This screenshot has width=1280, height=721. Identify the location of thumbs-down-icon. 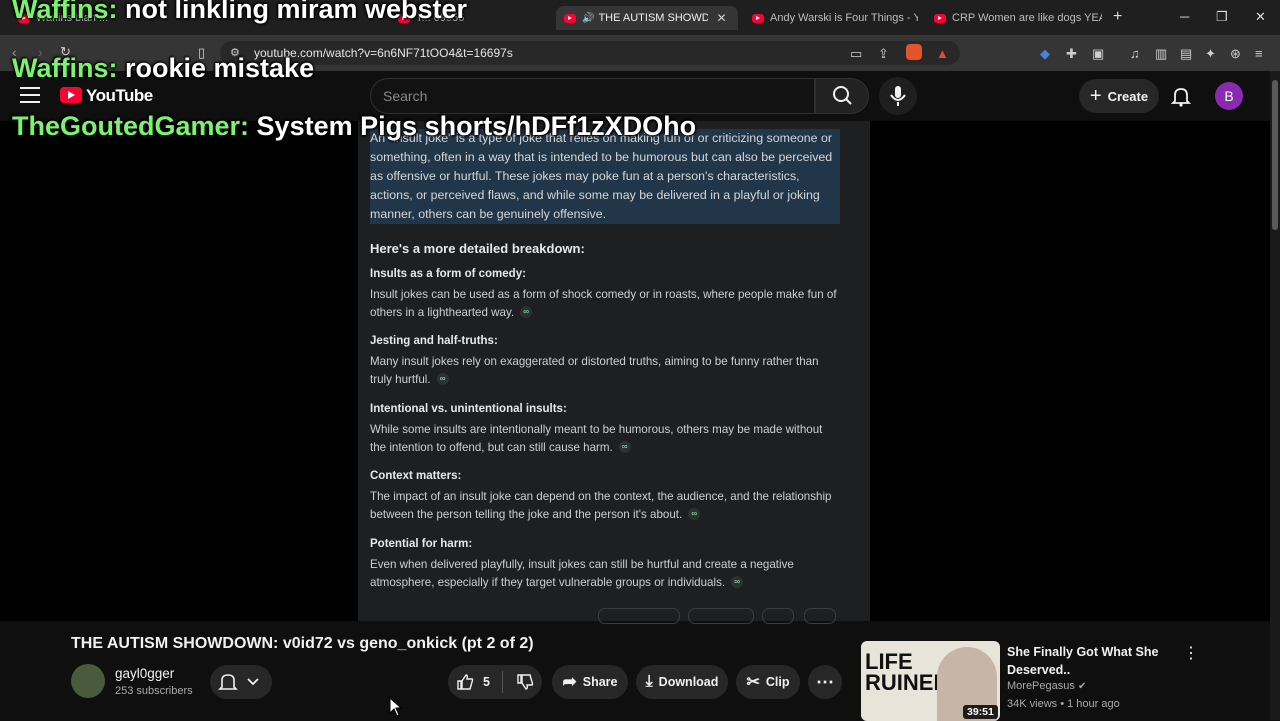
(525, 682).